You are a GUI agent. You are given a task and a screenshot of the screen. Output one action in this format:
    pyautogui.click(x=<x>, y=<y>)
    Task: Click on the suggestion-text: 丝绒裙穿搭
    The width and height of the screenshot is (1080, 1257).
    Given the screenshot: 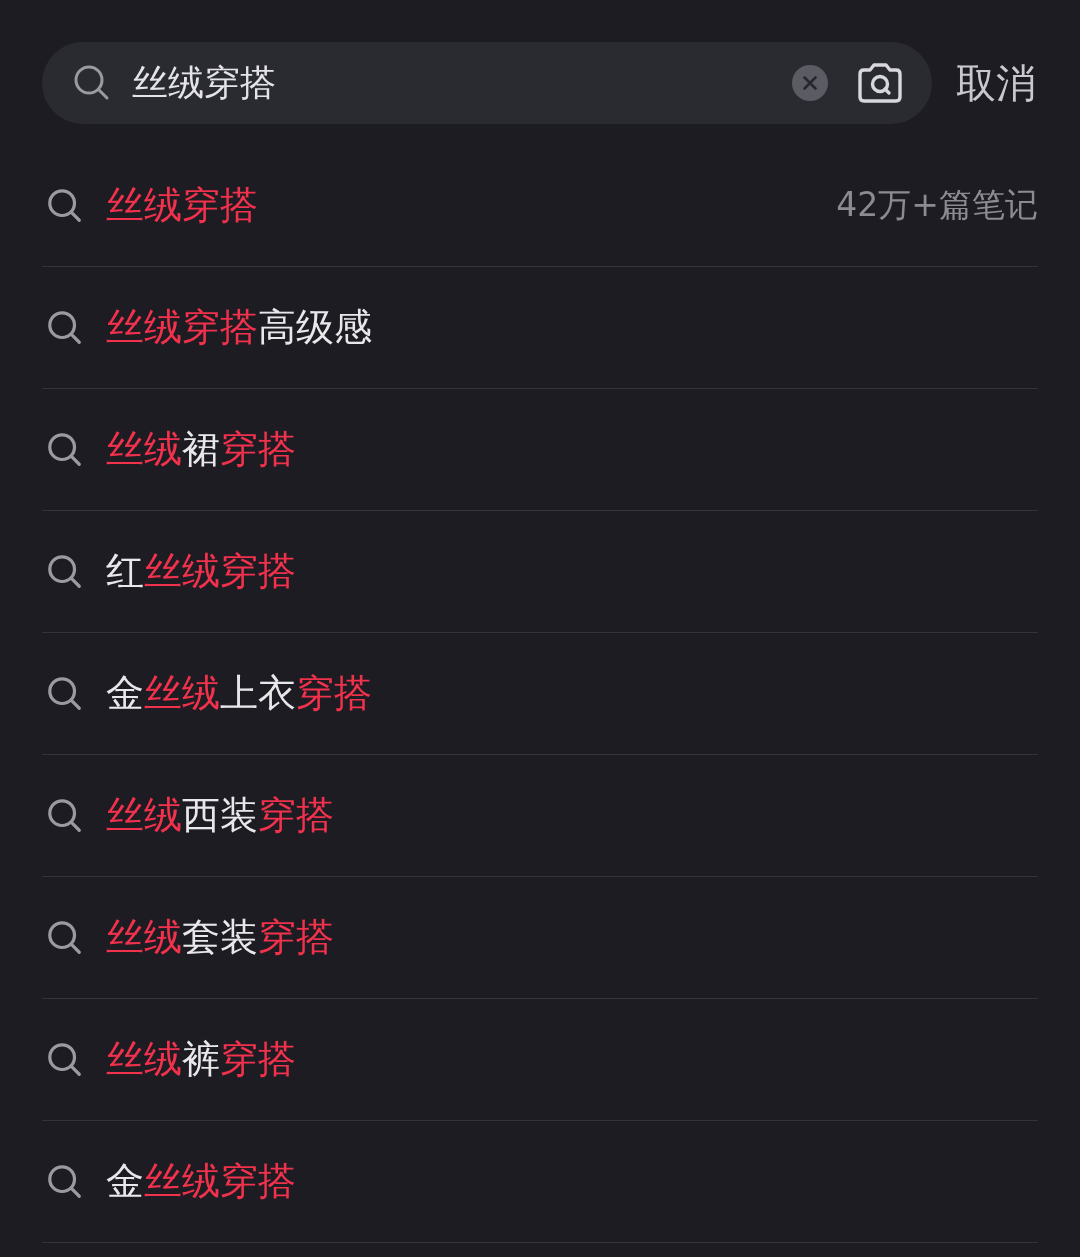 What is the action you would take?
    pyautogui.click(x=201, y=449)
    